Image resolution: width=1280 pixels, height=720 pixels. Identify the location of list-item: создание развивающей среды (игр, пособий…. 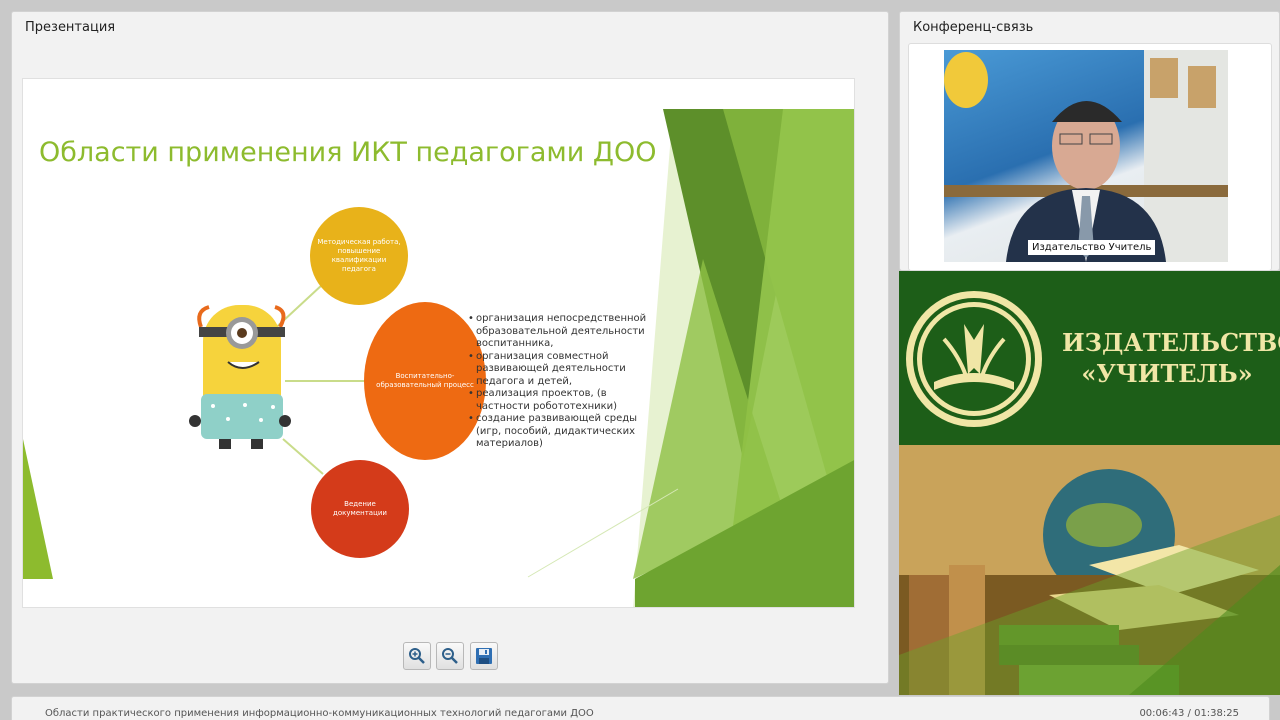
(558, 432).